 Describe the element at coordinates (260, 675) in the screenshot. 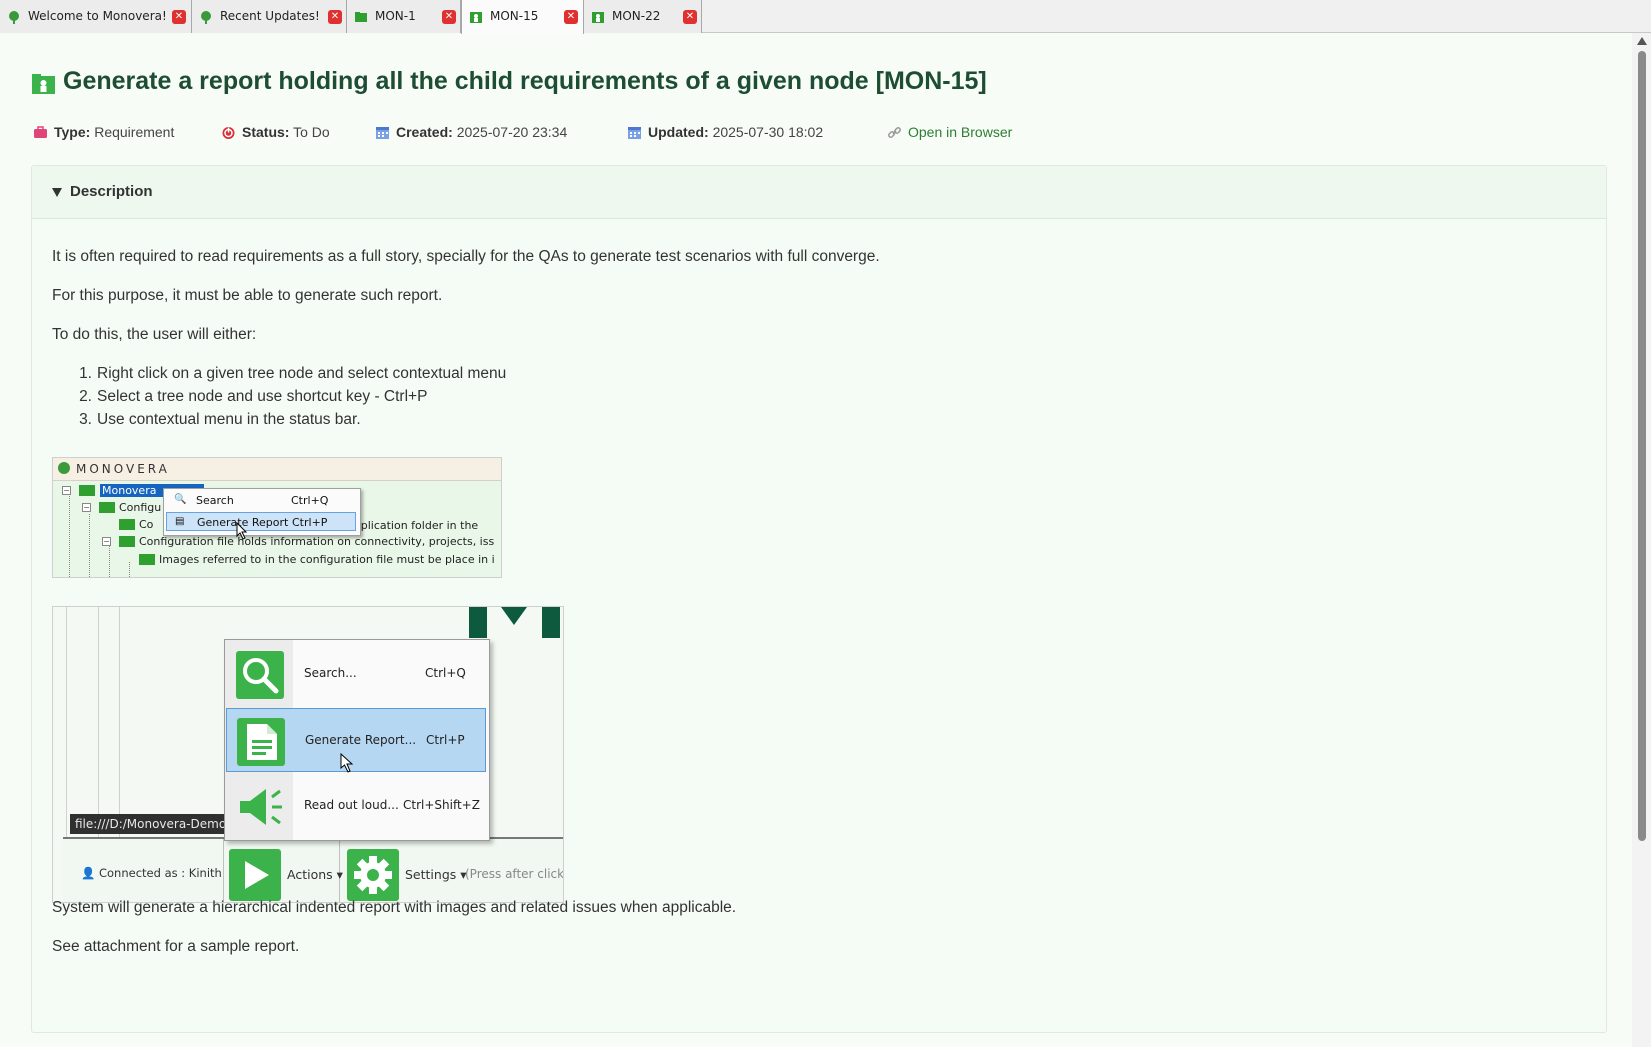

I see `search-icon` at that location.